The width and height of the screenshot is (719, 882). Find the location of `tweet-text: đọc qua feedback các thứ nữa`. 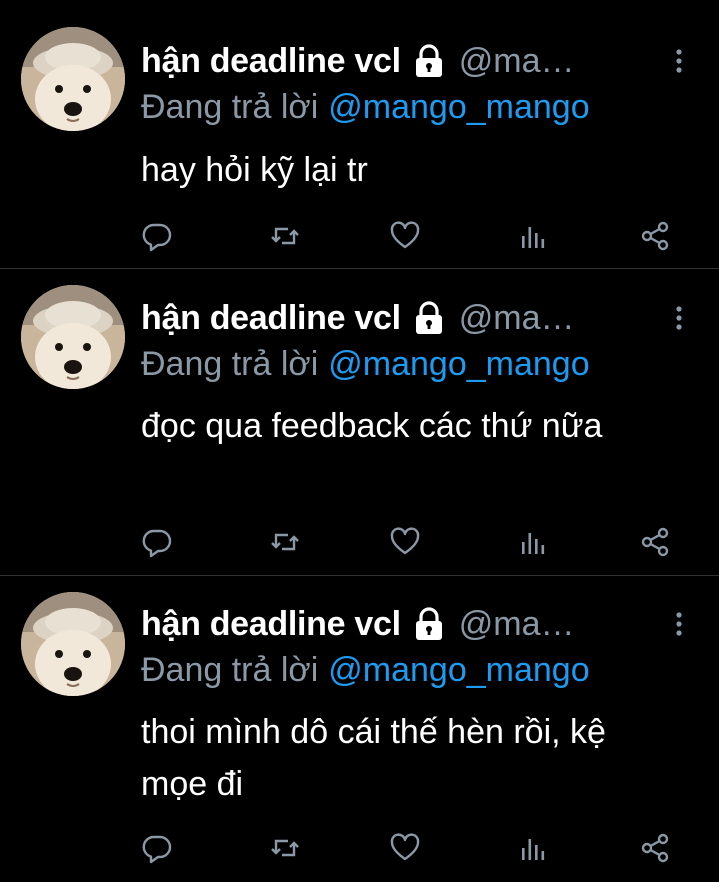

tweet-text: đọc qua feedback các thứ nữa is located at coordinates (372, 426).